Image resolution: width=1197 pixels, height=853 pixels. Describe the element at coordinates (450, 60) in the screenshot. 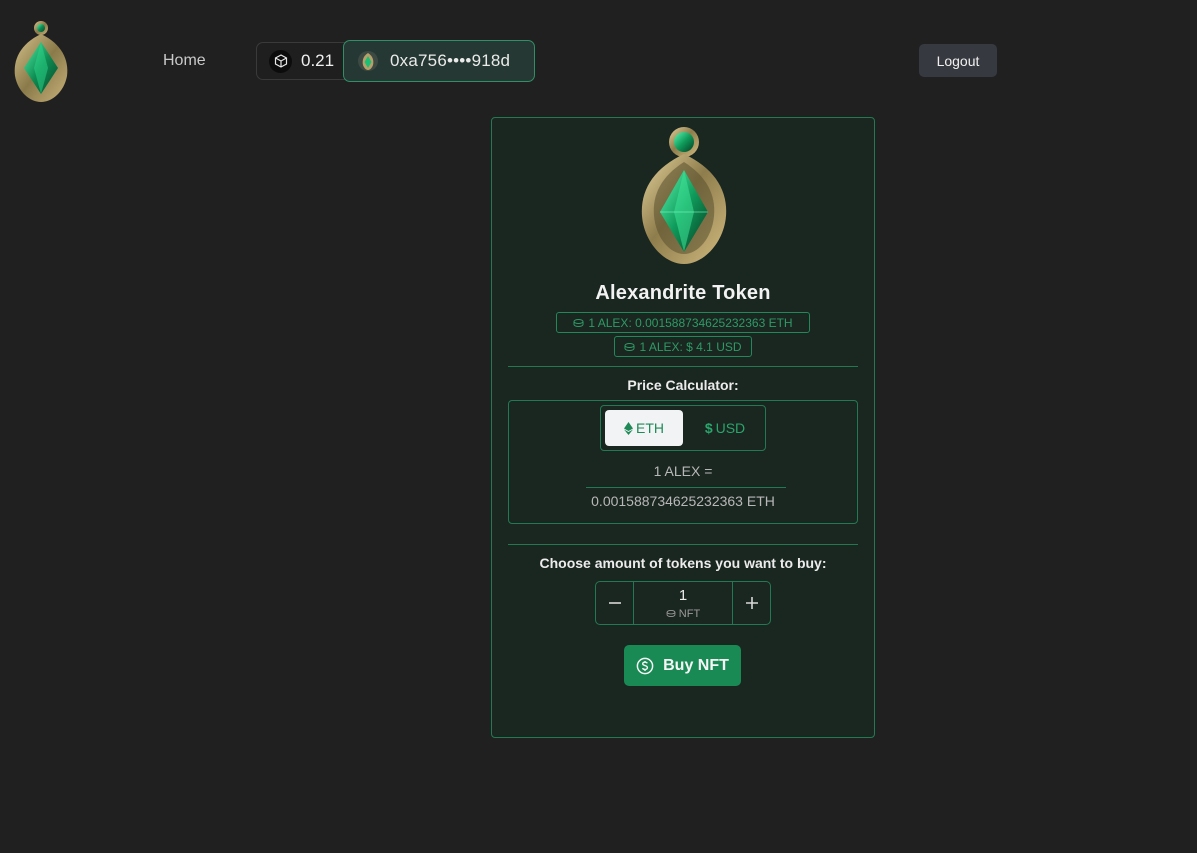

I see `account-address: 0xa756••••918d` at that location.